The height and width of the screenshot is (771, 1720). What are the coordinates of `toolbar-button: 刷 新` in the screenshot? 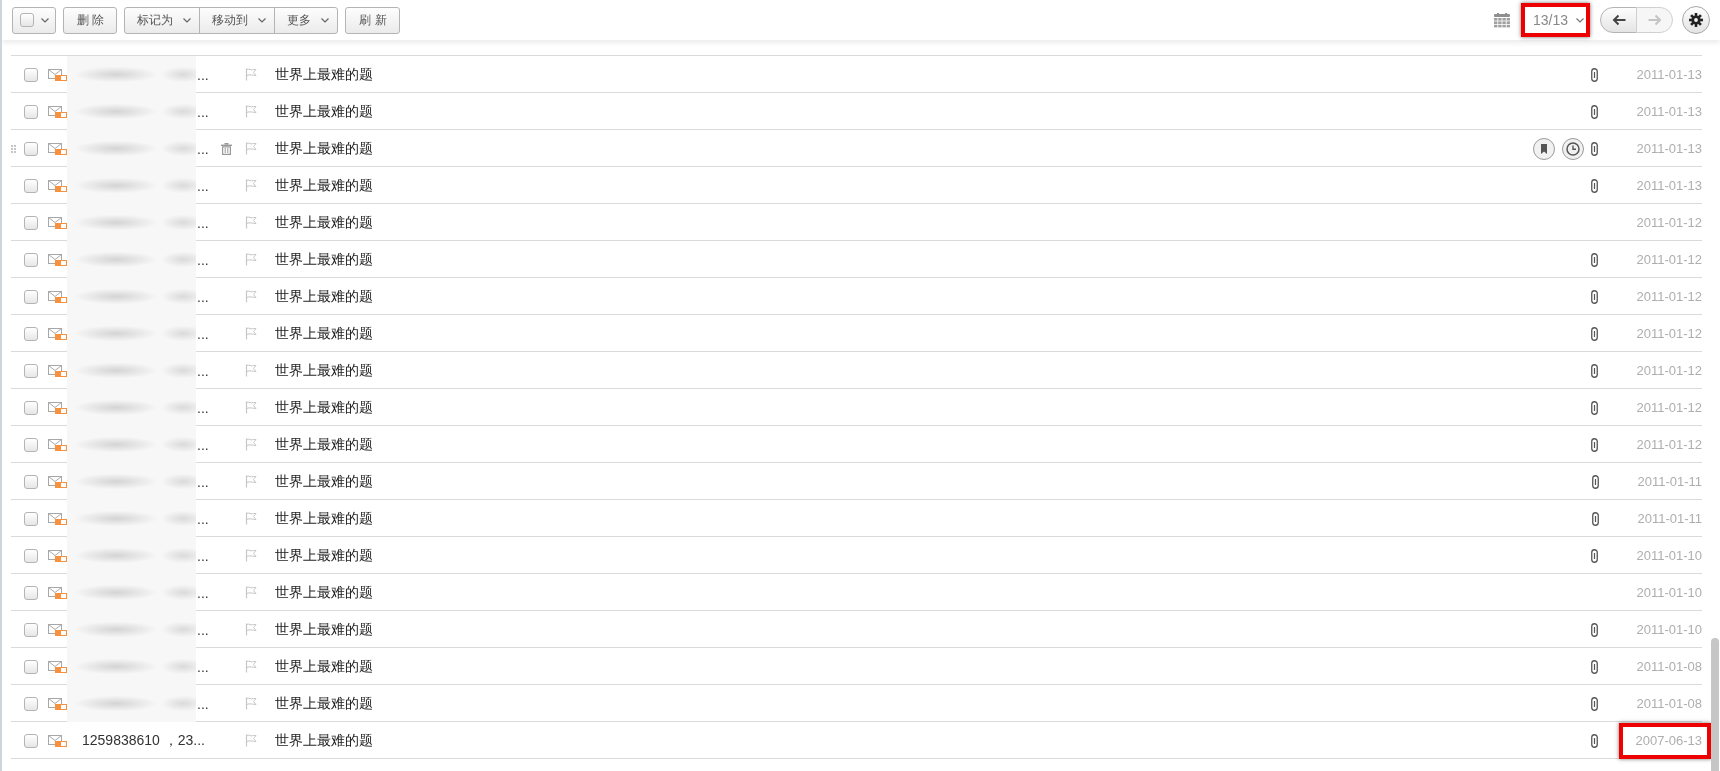 It's located at (372, 20).